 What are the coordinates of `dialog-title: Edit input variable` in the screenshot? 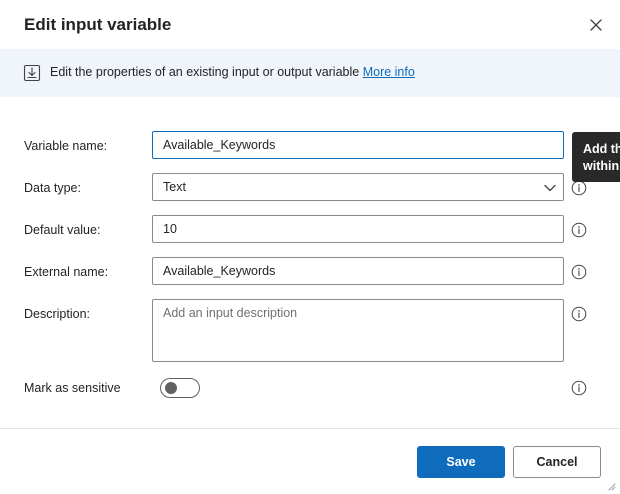 It's located at (98, 24).